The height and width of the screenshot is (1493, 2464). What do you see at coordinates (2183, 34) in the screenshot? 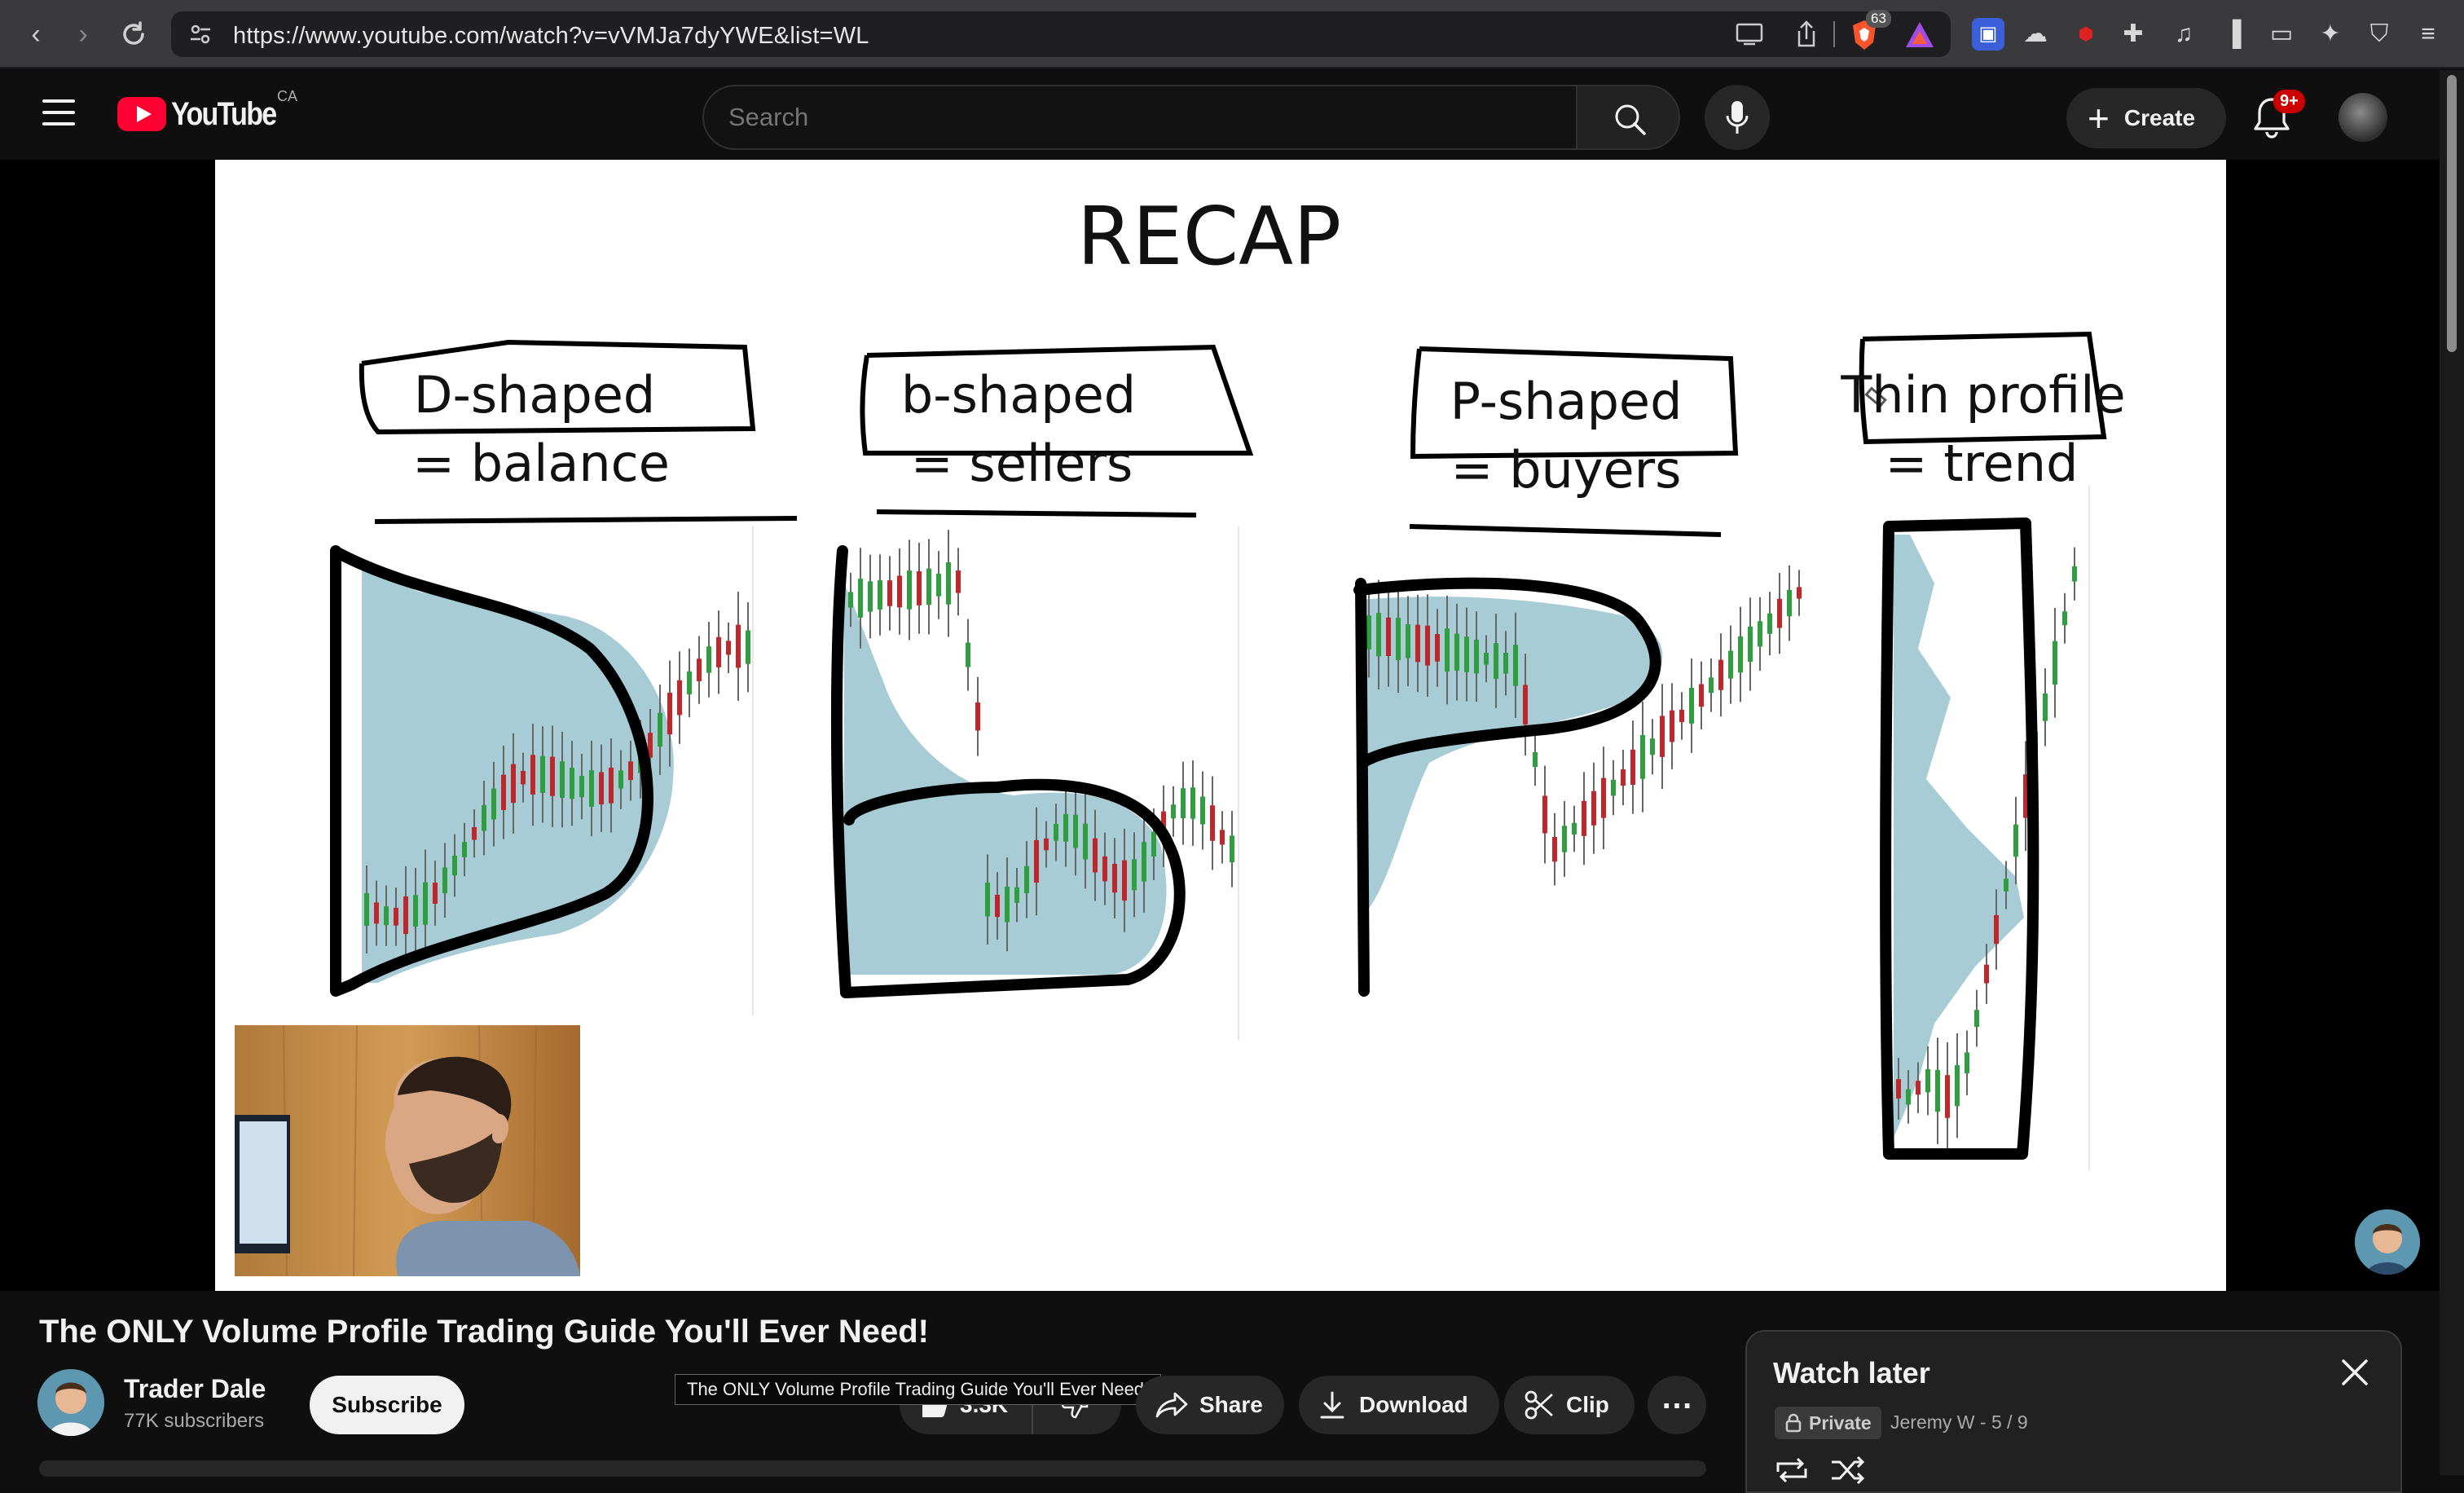
I see `media-icon: ♫` at bounding box center [2183, 34].